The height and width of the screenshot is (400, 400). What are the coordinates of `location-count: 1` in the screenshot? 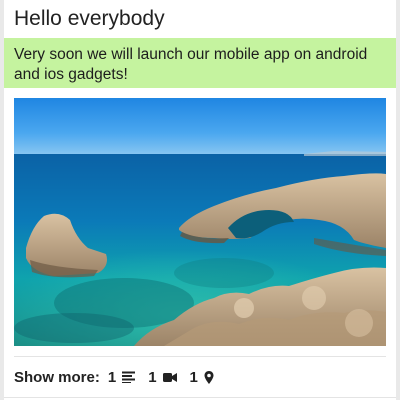 It's located at (193, 377).